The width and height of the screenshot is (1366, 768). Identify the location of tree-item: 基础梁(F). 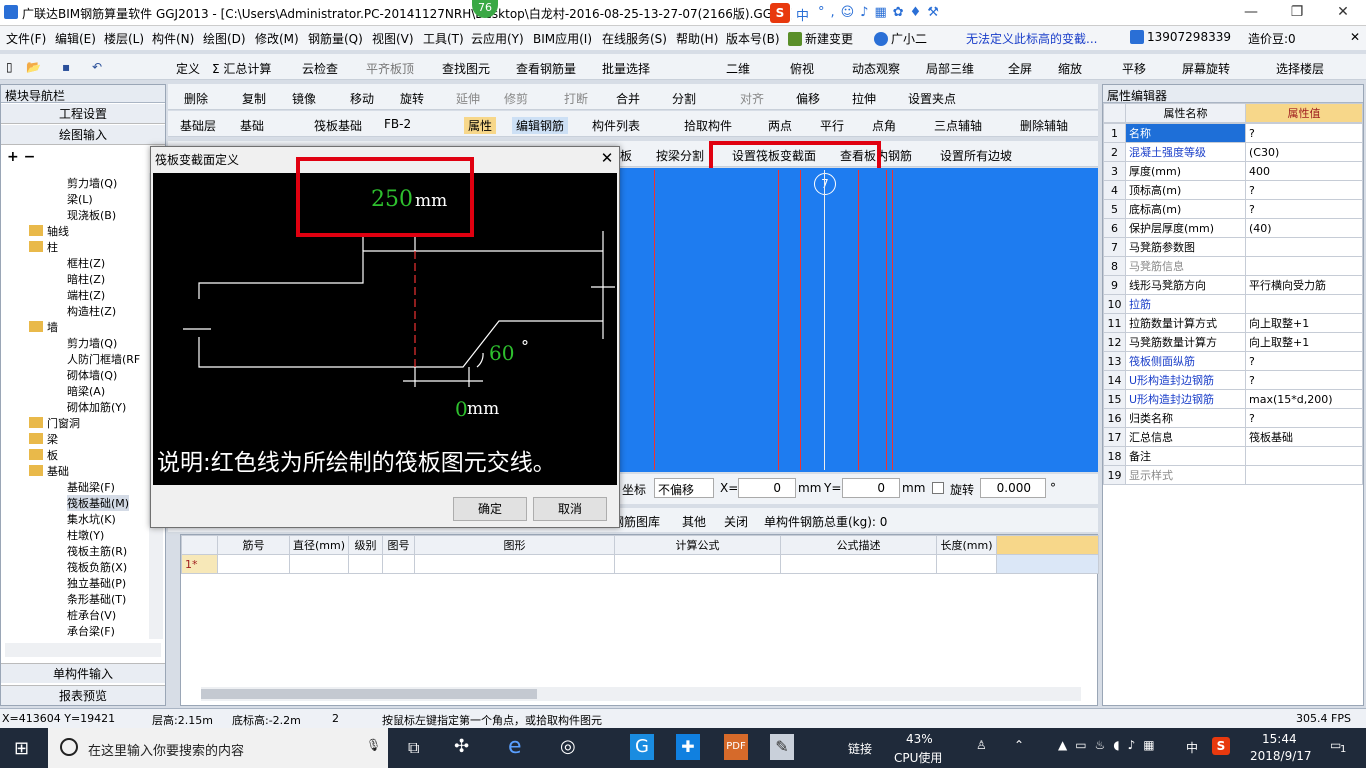
(91, 487).